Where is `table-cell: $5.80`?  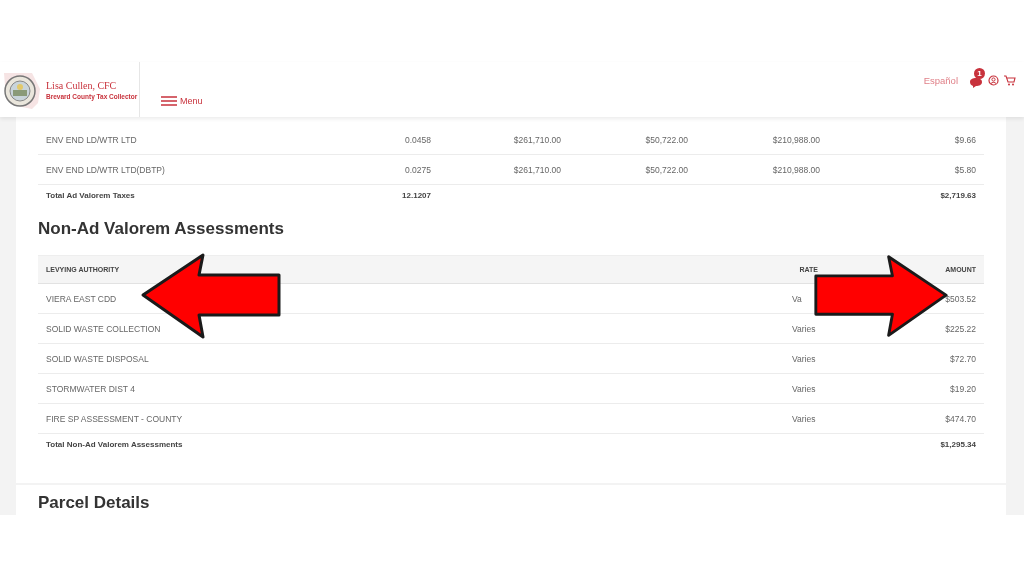
table-cell: $5.80 is located at coordinates (906, 170).